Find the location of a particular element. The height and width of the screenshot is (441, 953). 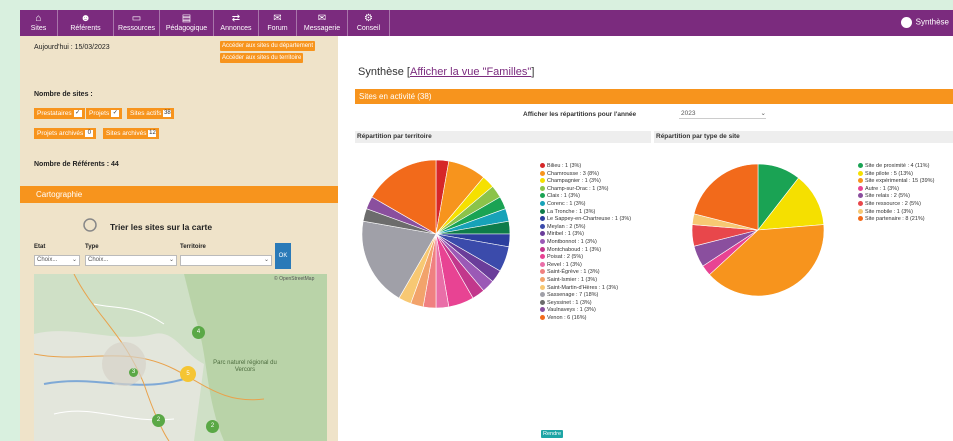

legend-item: Autre : 1 (3%) is located at coordinates (896, 190).